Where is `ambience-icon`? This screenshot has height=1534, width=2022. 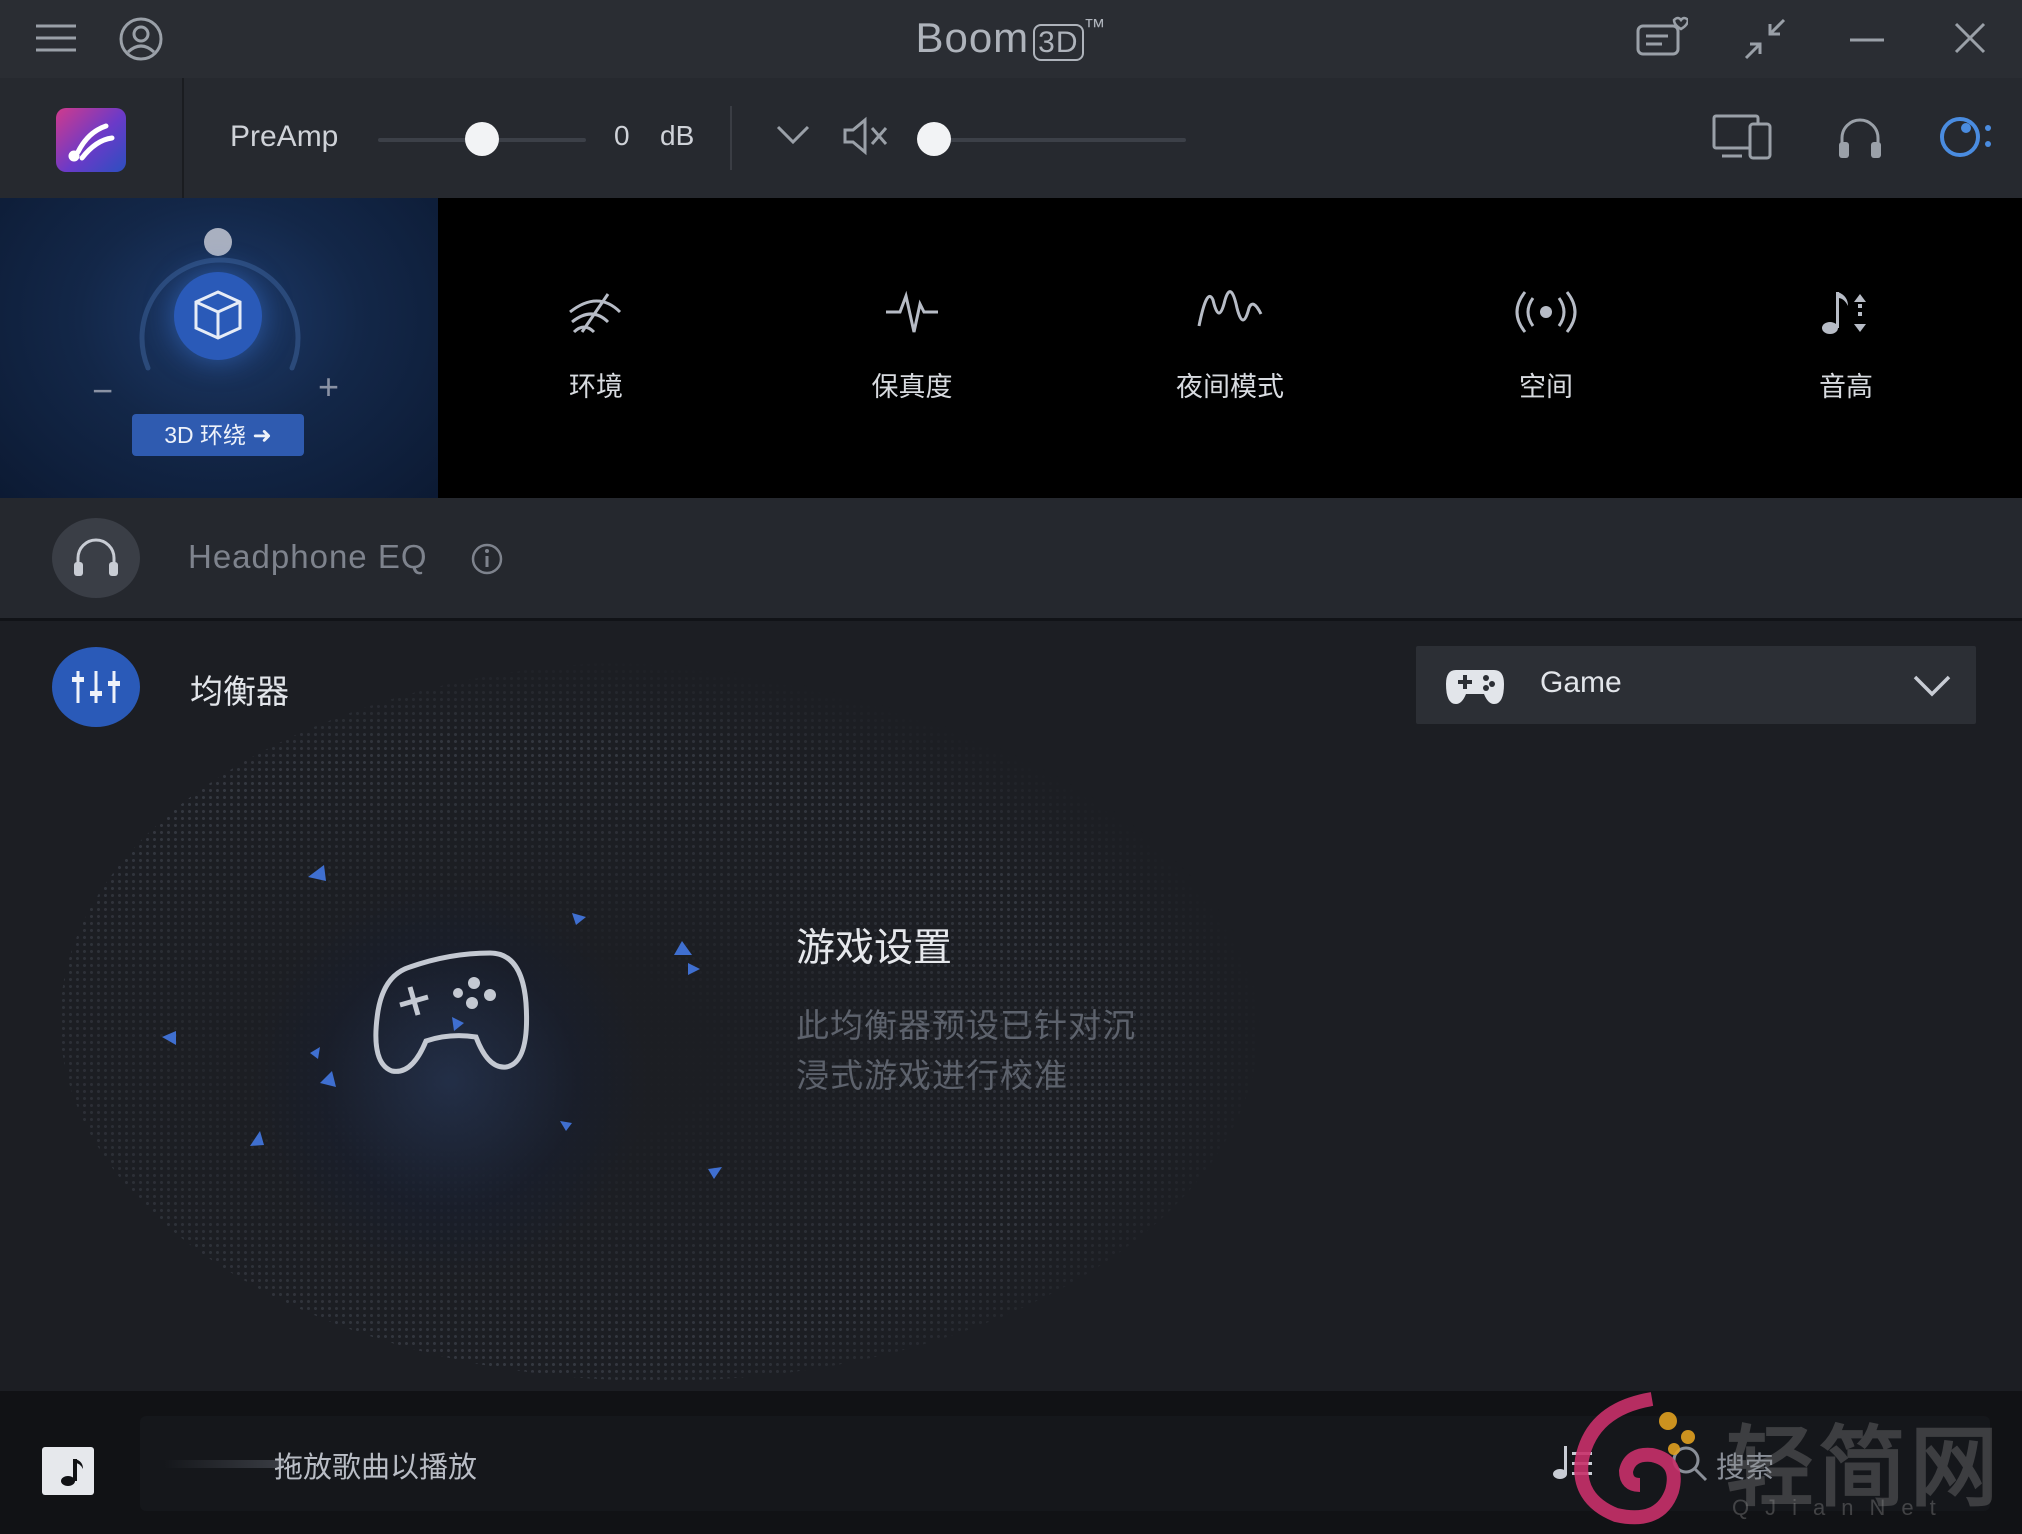
ambience-icon is located at coordinates (595, 313).